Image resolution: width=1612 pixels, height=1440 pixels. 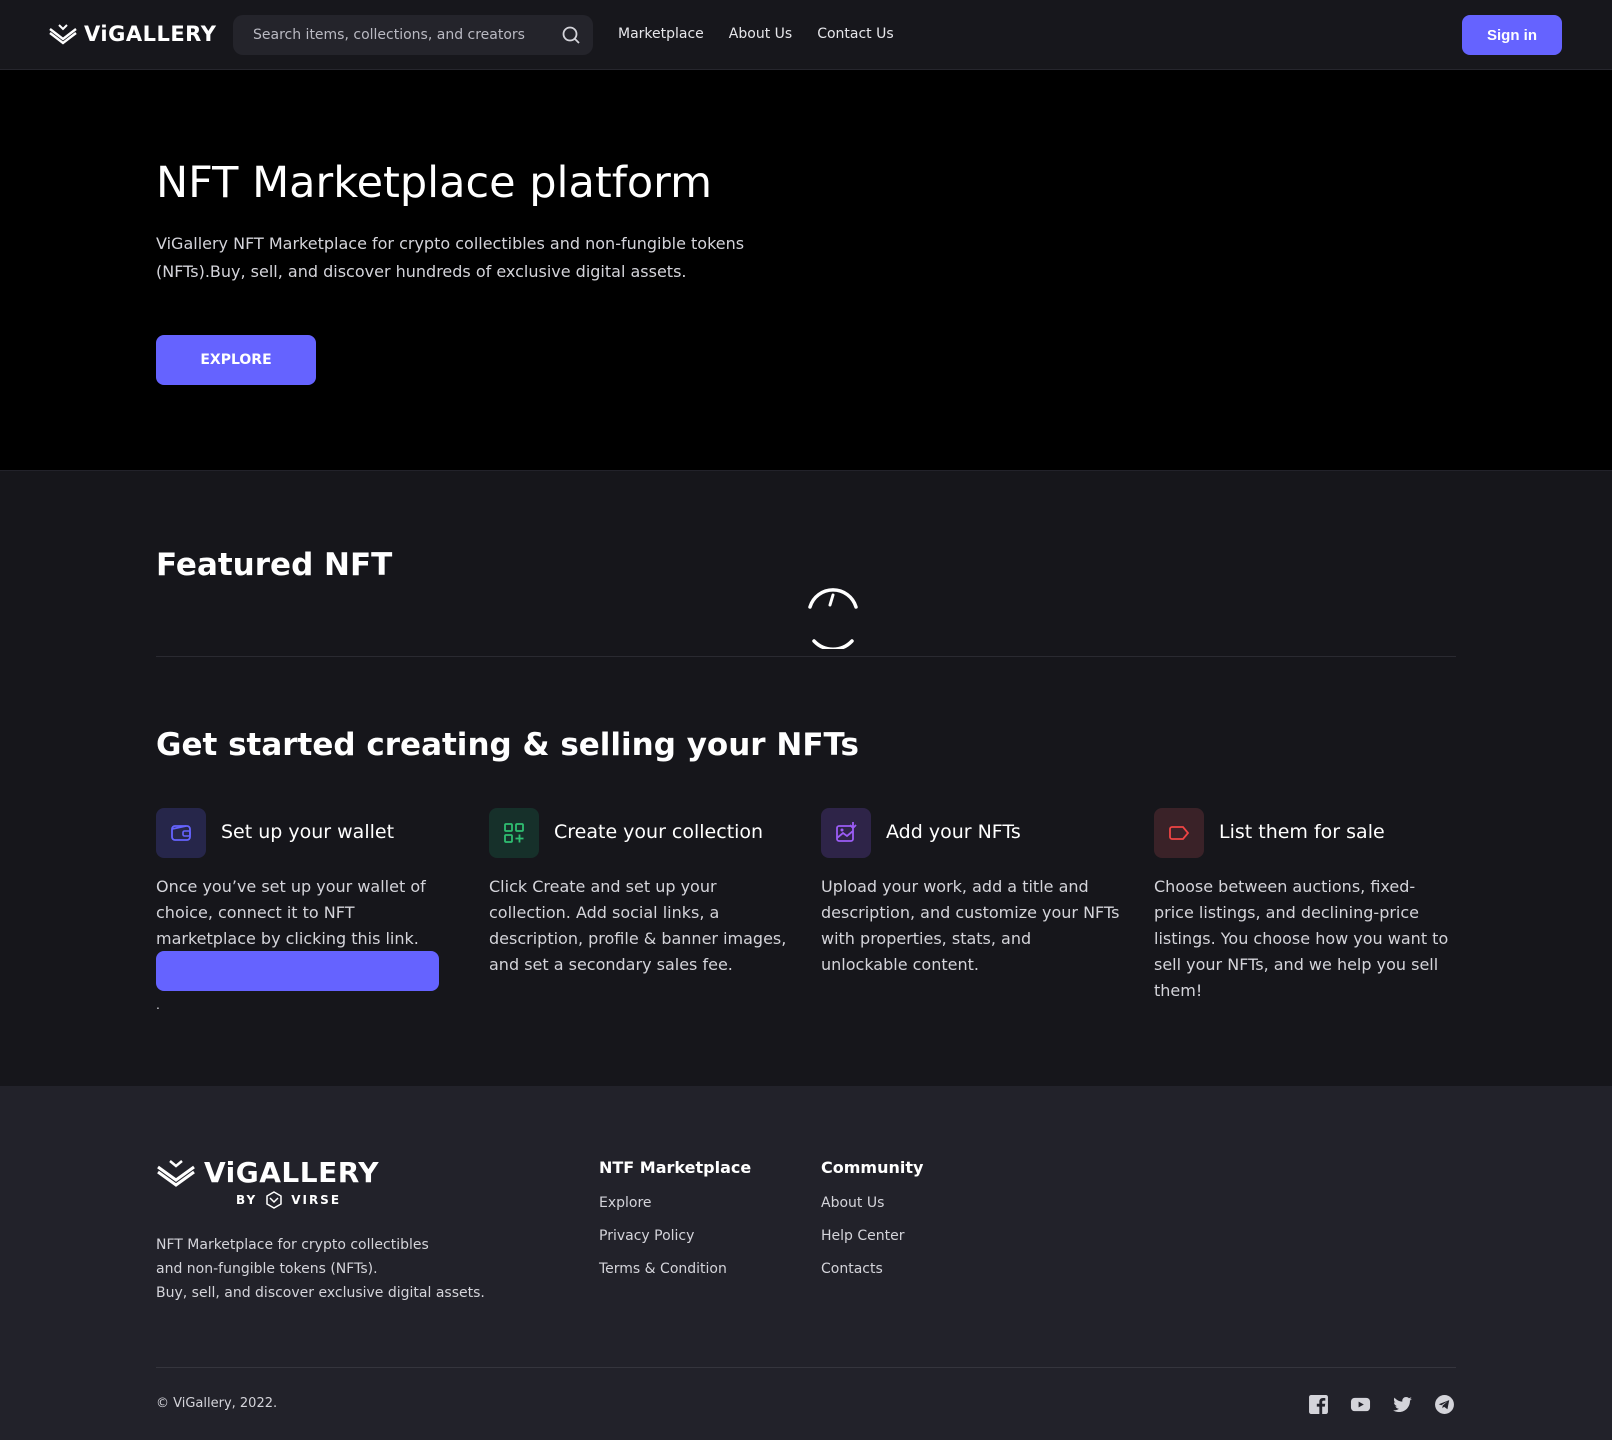 What do you see at coordinates (1512, 35) in the screenshot?
I see `sign-in-button: Sign in` at bounding box center [1512, 35].